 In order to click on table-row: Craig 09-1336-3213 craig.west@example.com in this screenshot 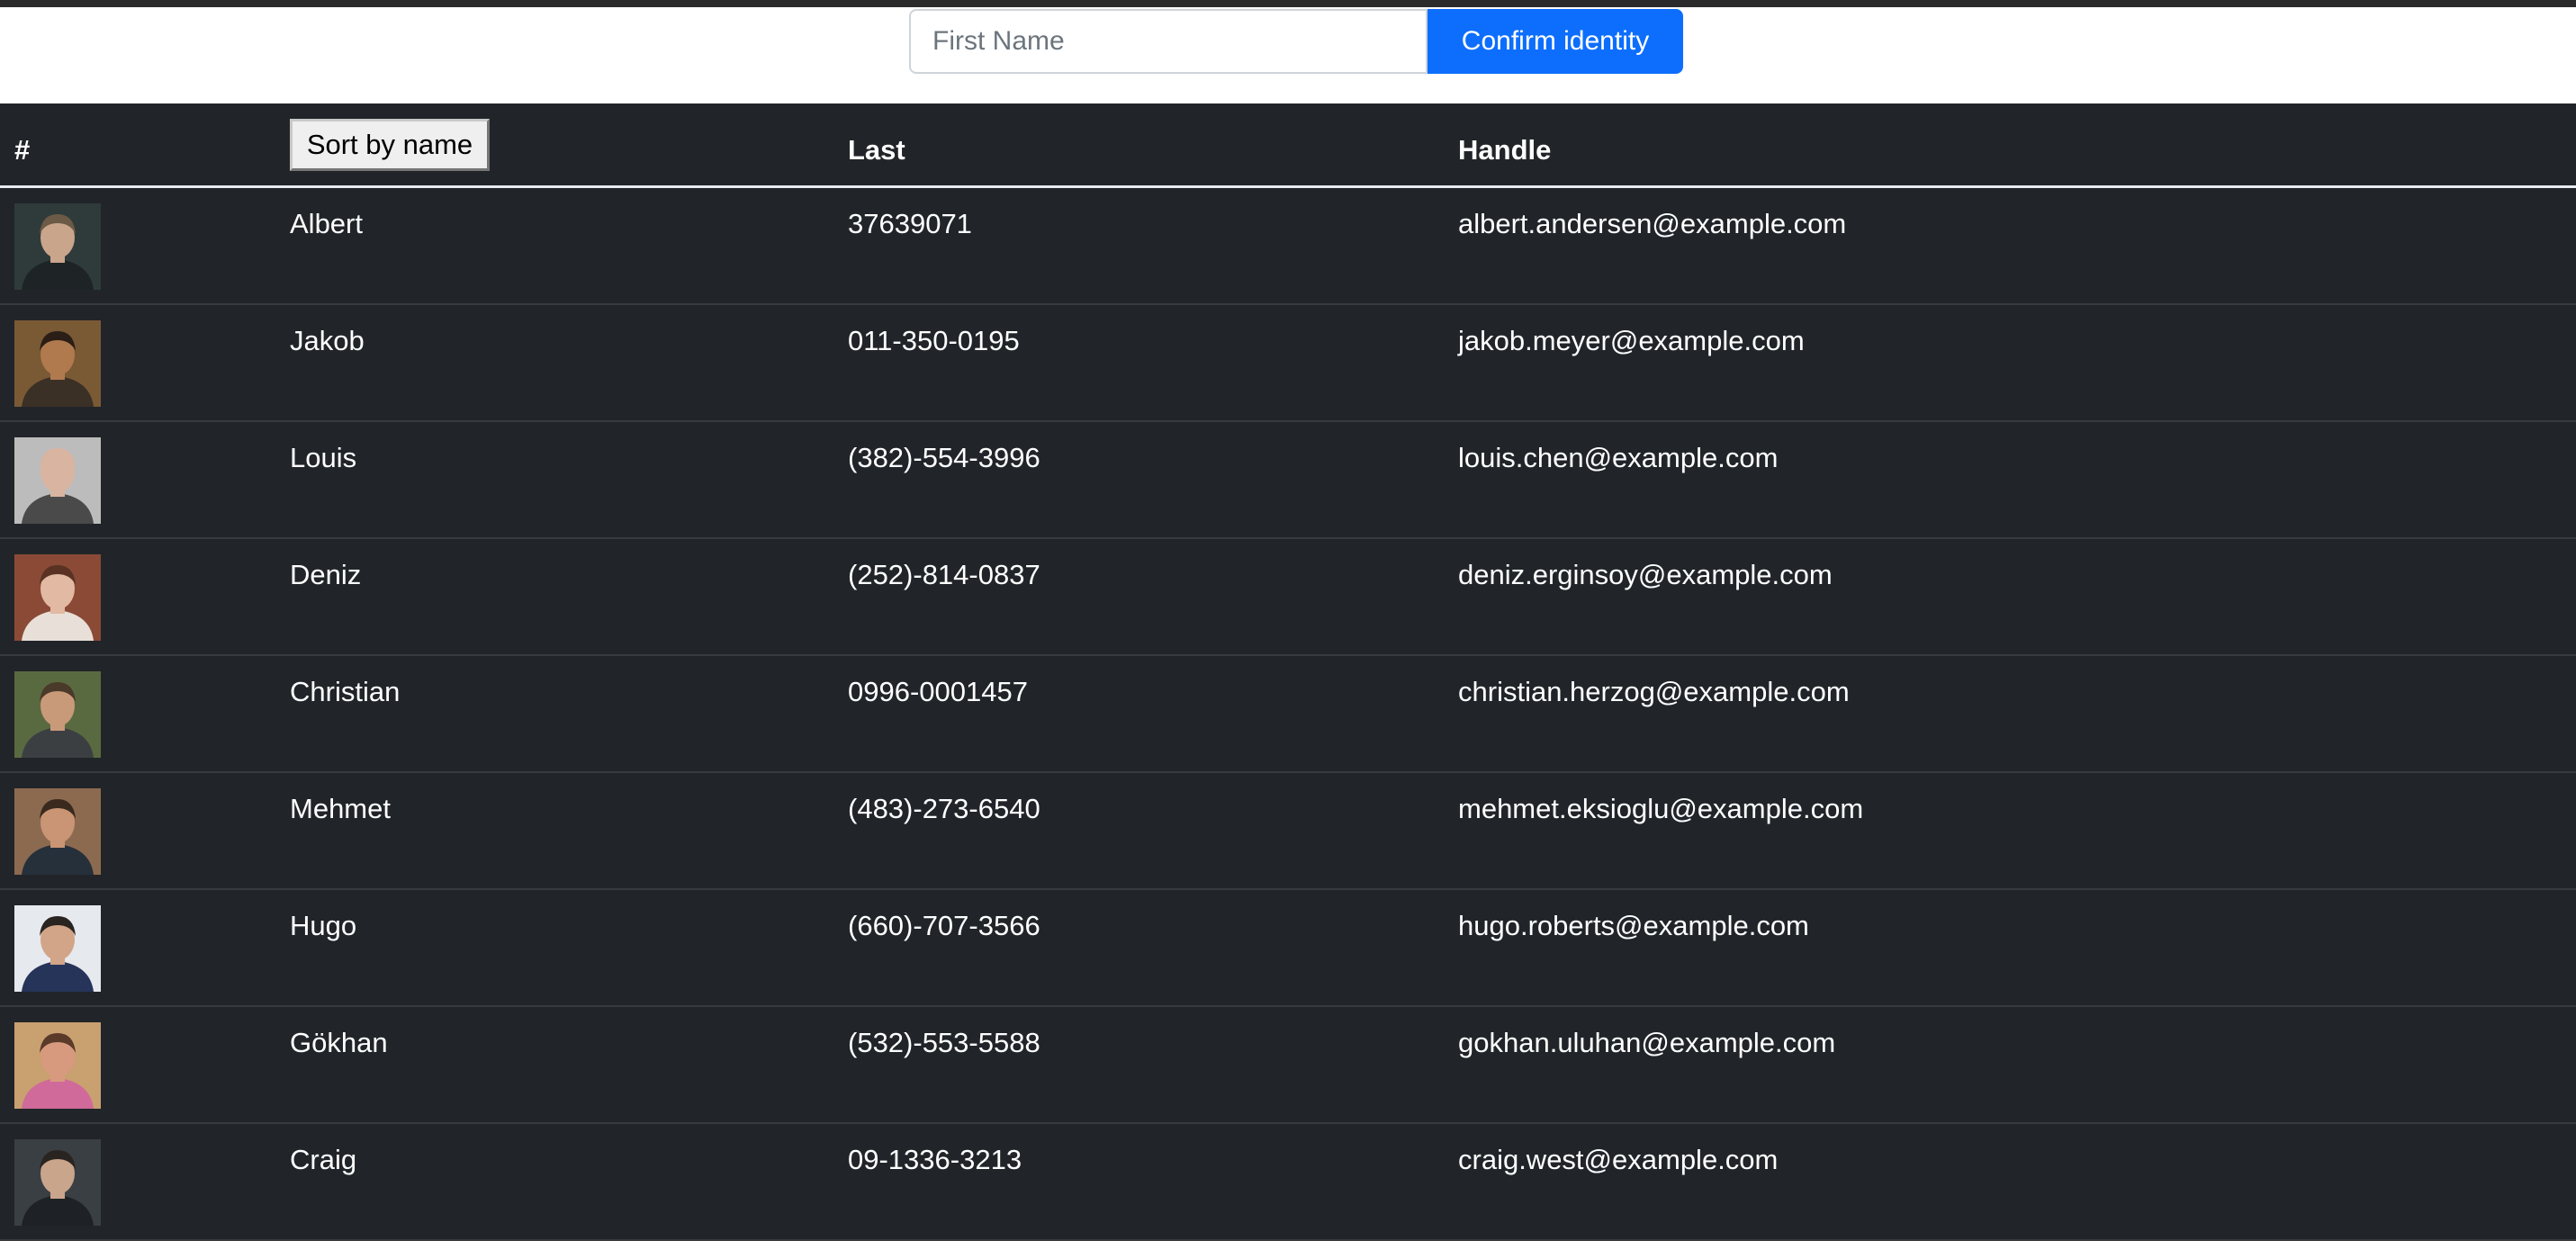, I will do `click(1288, 1182)`.